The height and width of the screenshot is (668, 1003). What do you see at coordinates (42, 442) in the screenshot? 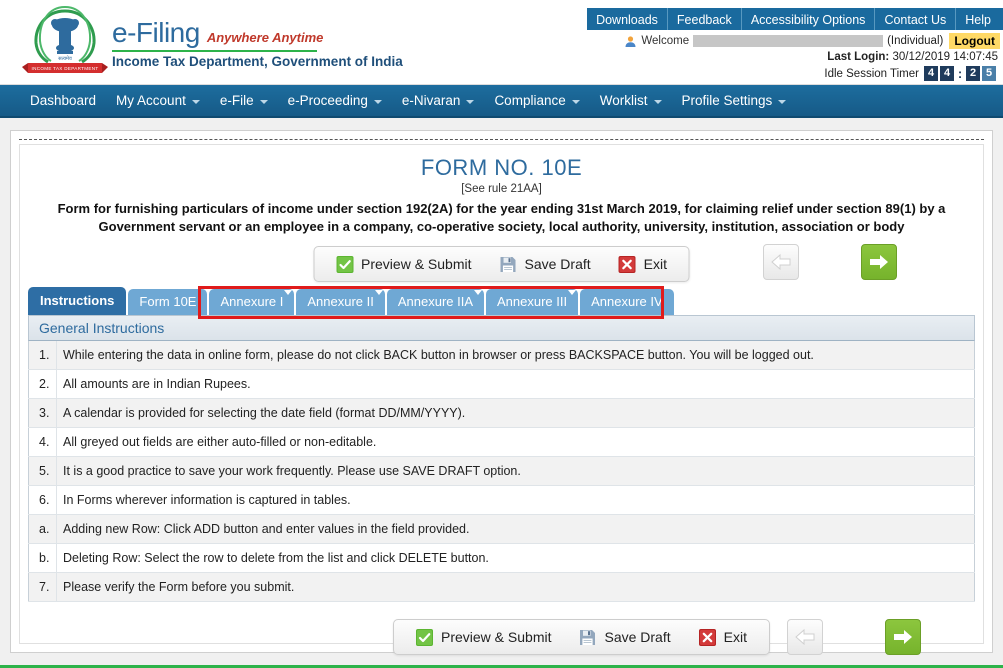
I see `instruction-number: 4.` at bounding box center [42, 442].